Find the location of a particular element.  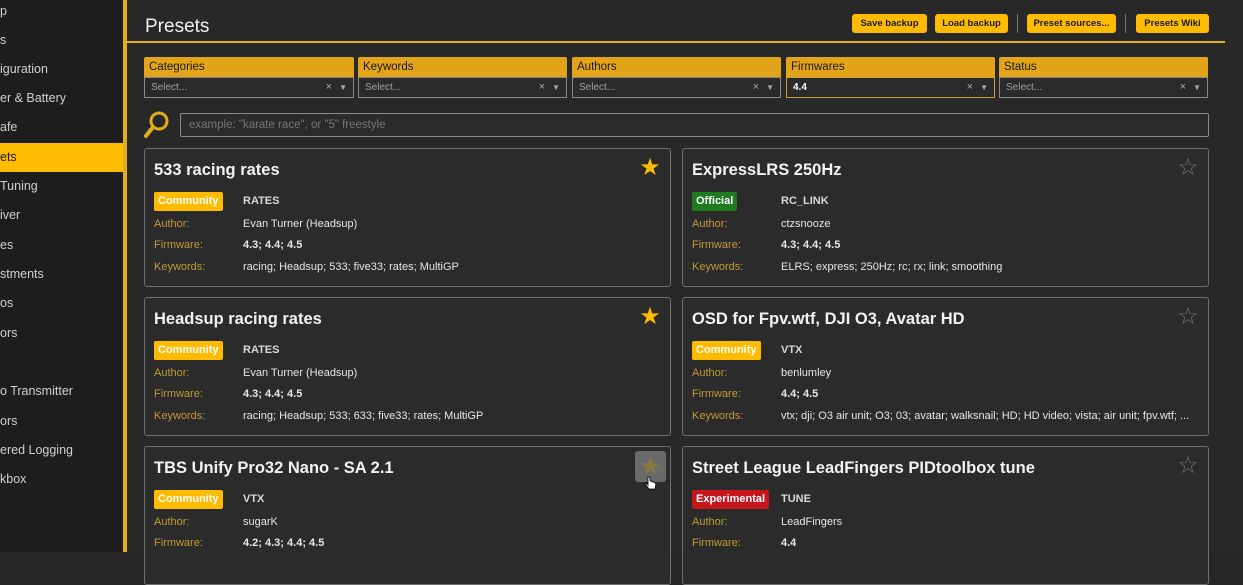

sidebar-item-modes: es is located at coordinates (61, 245).